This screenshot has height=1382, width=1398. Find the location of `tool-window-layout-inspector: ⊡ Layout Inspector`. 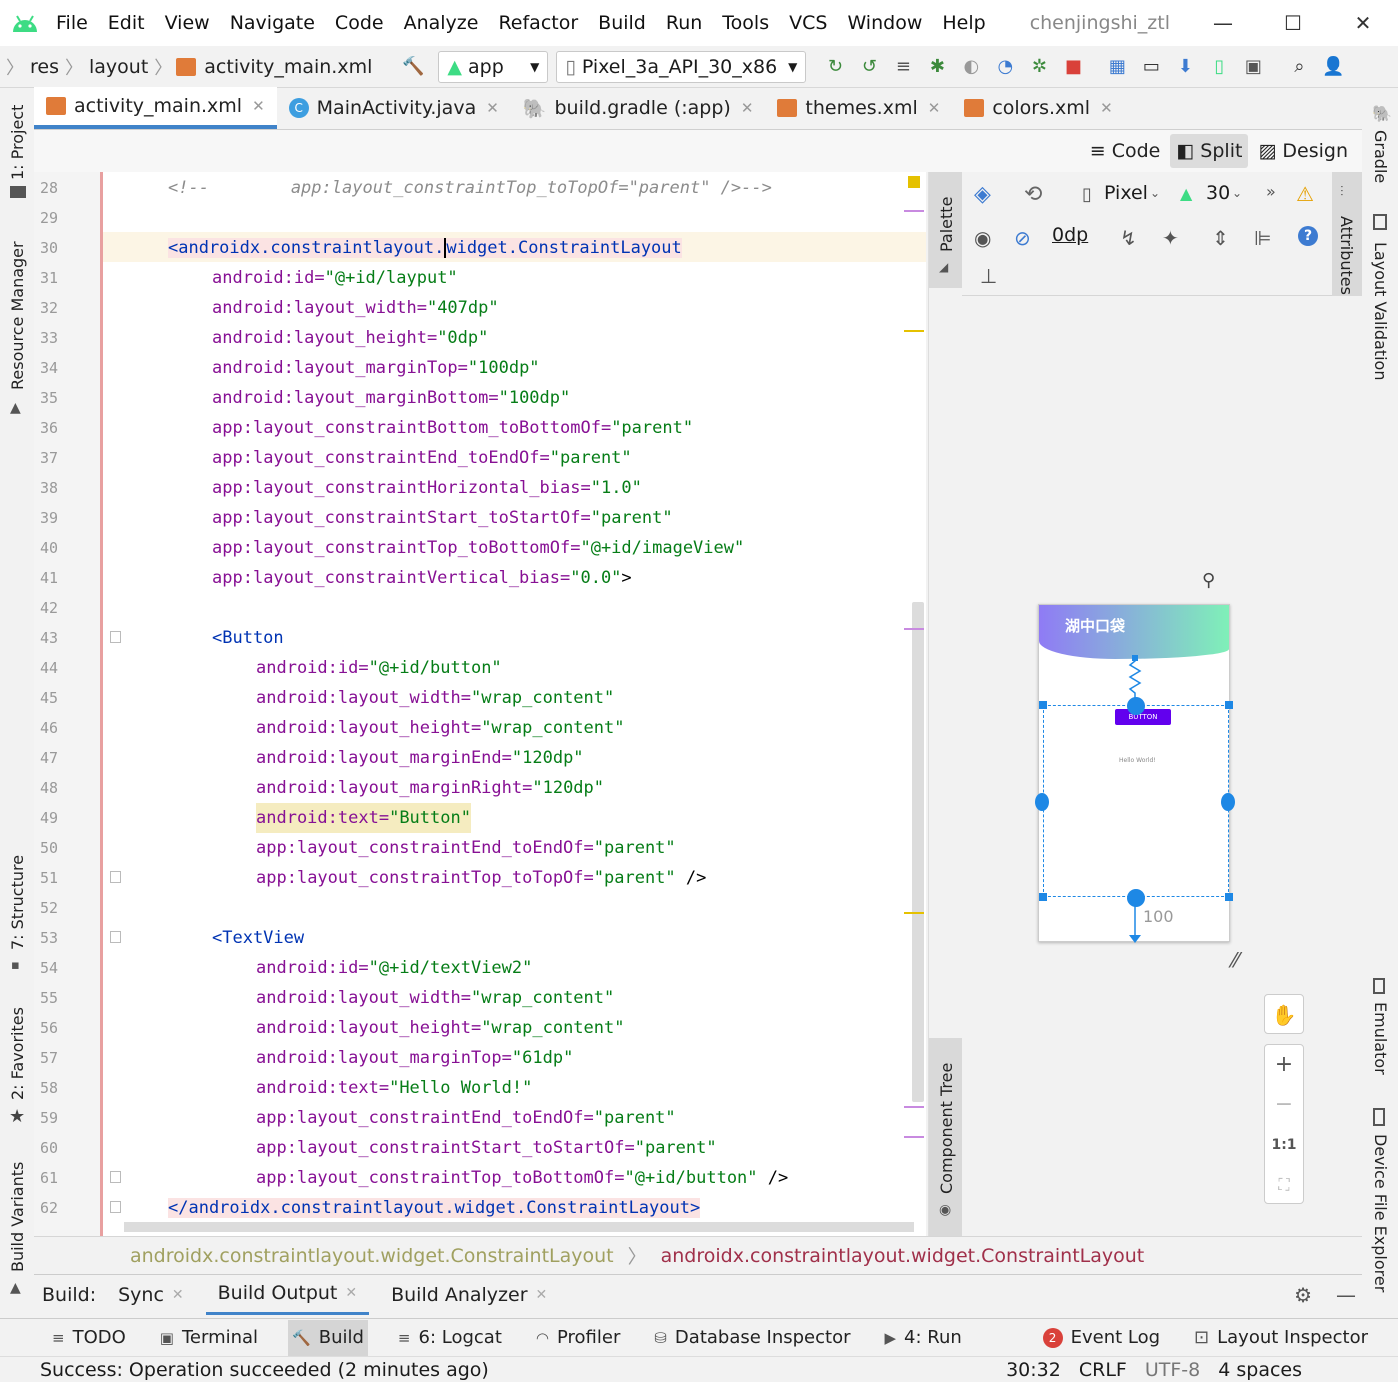

tool-window-layout-inspector: ⊡ Layout Inspector is located at coordinates (1281, 1338).